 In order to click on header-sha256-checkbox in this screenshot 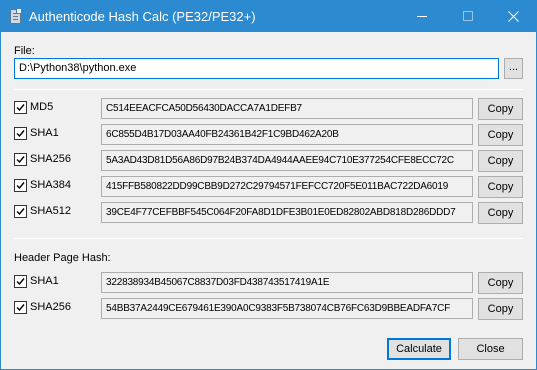, I will do `click(20, 307)`.